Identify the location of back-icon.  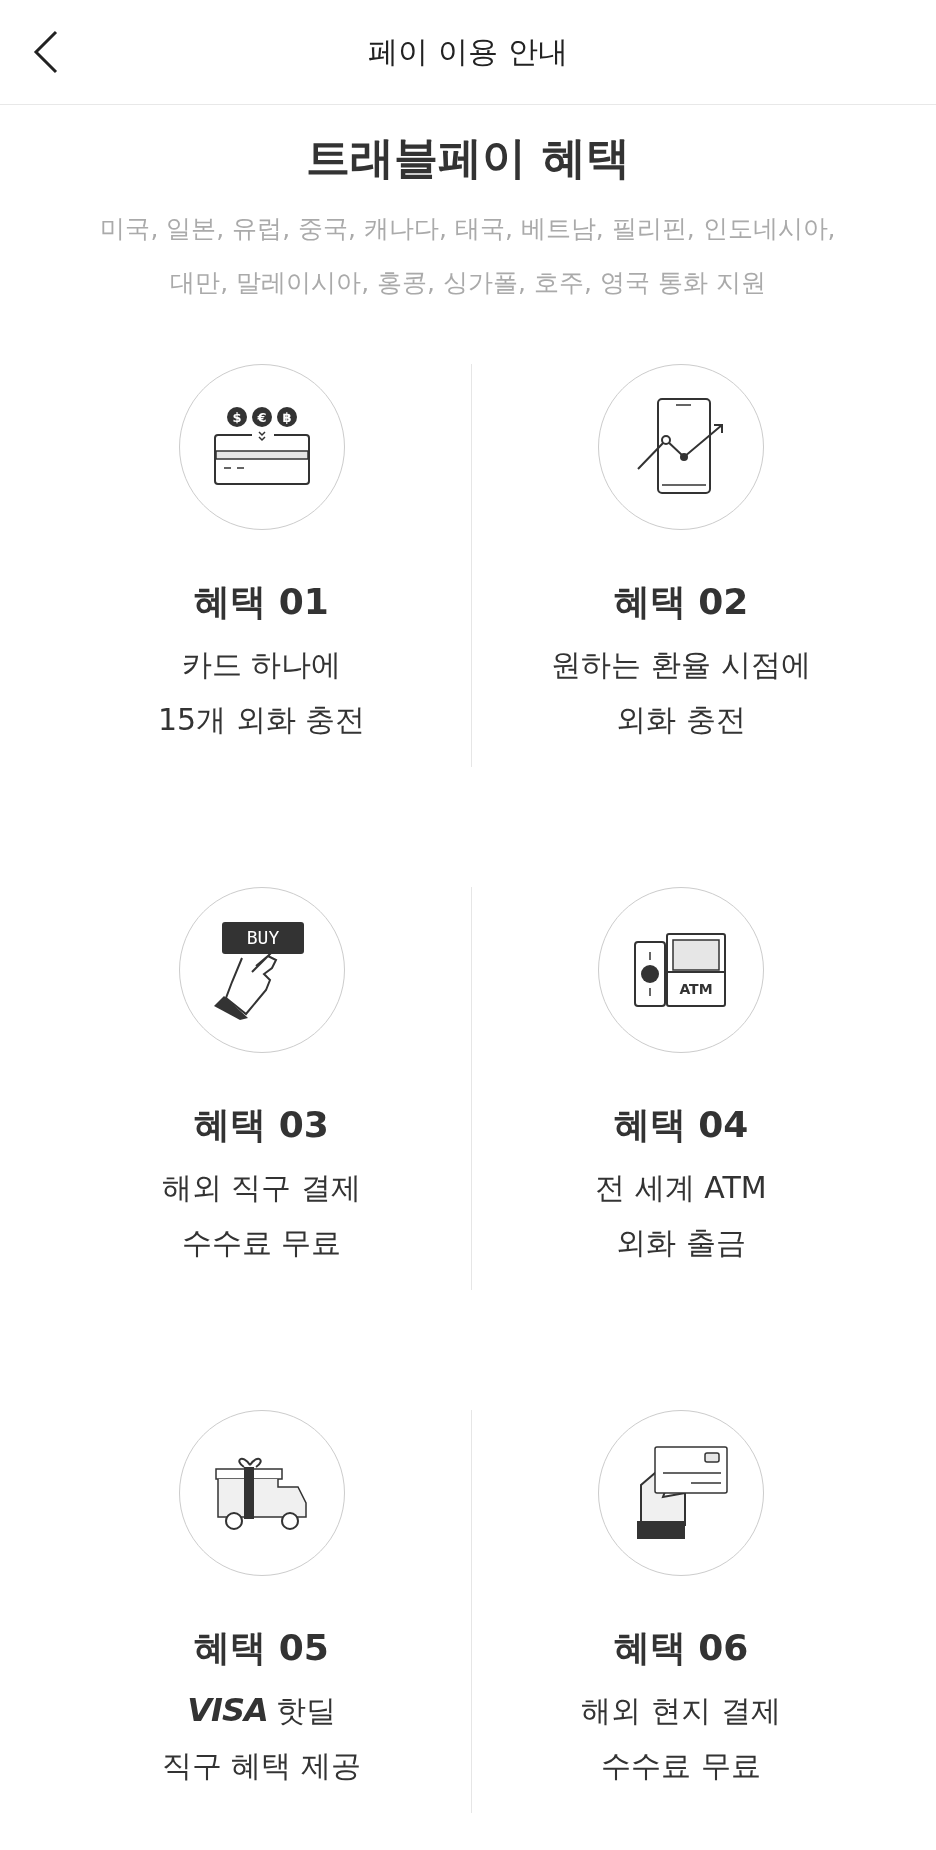
(46, 52).